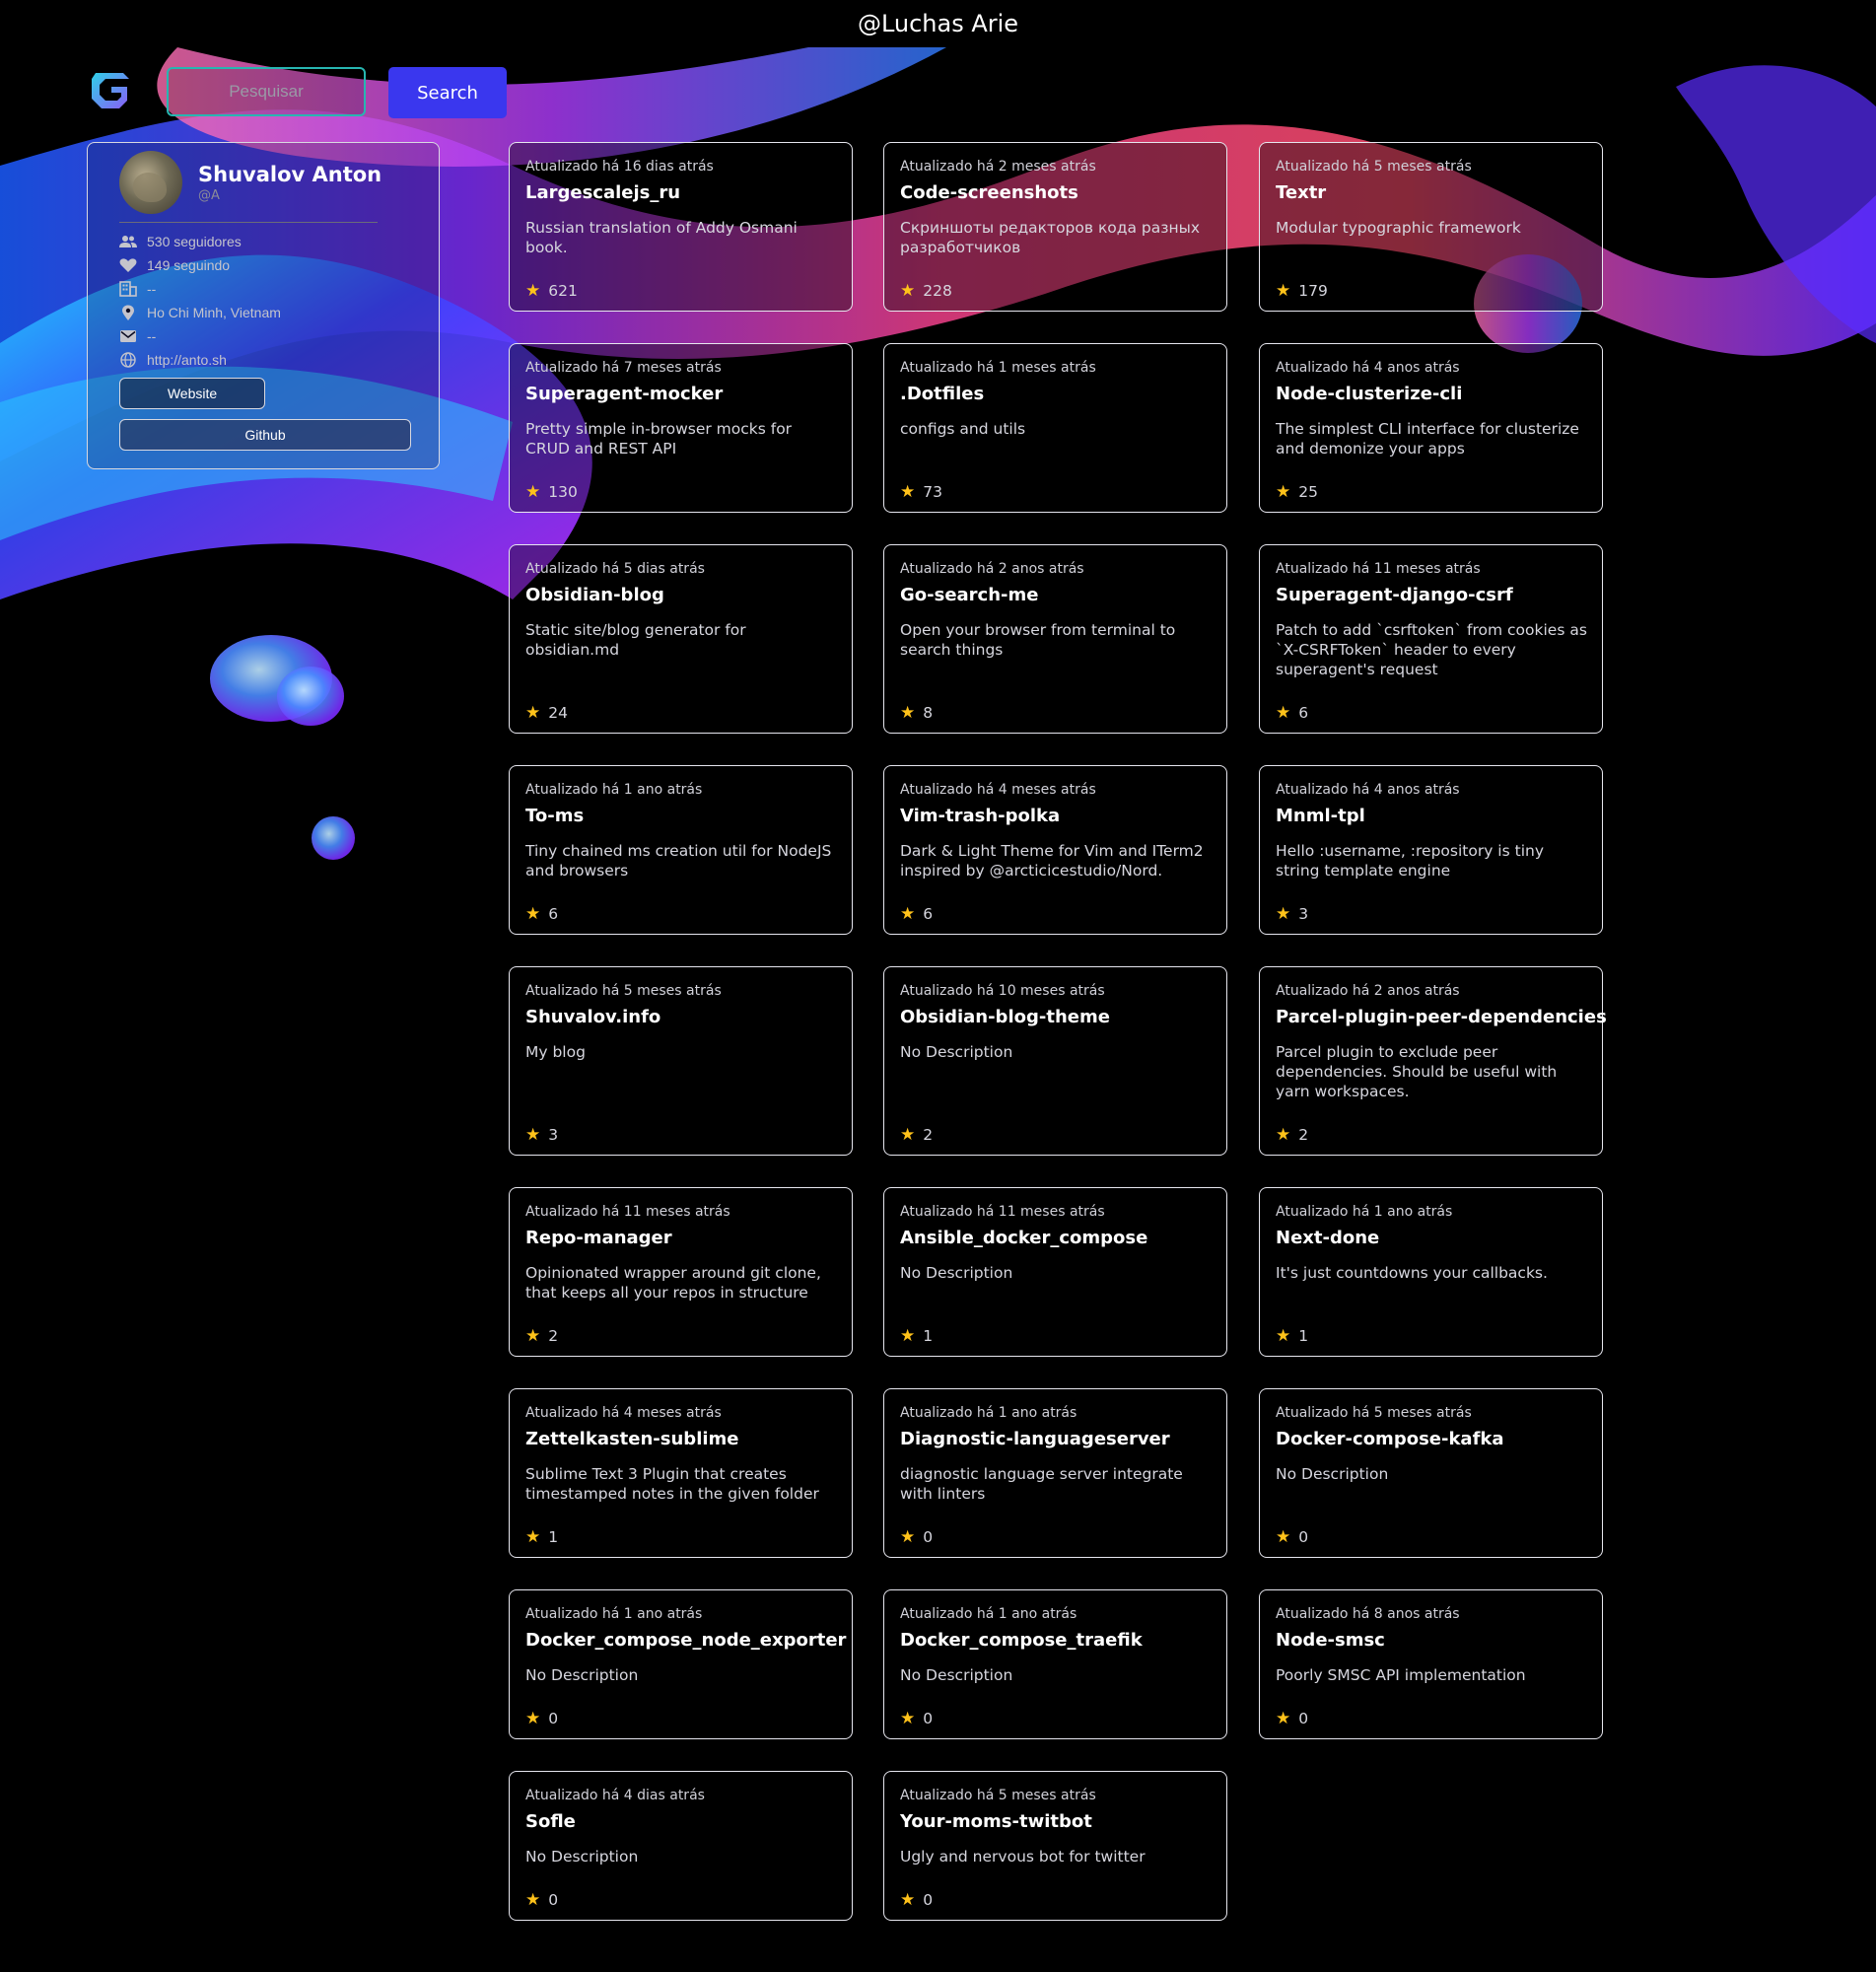 Image resolution: width=1876 pixels, height=1972 pixels. Describe the element at coordinates (928, 1135) in the screenshot. I see `star-count: 2` at that location.